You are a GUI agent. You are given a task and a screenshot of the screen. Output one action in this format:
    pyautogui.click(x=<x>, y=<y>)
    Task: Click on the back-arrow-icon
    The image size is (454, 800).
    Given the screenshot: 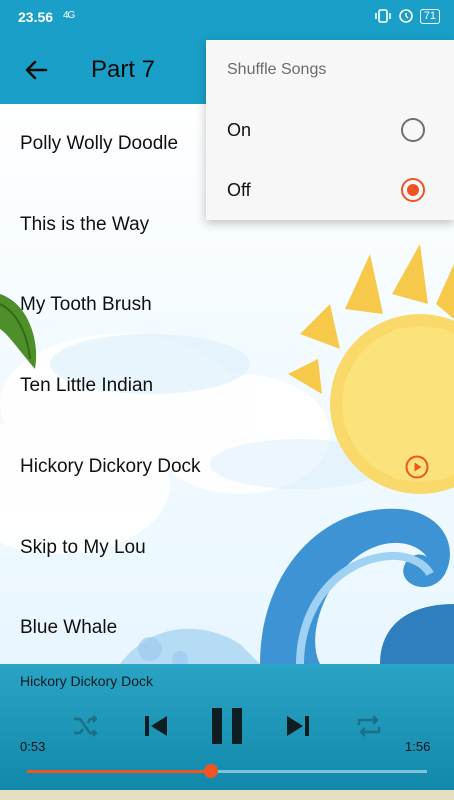 What is the action you would take?
    pyautogui.click(x=36, y=70)
    